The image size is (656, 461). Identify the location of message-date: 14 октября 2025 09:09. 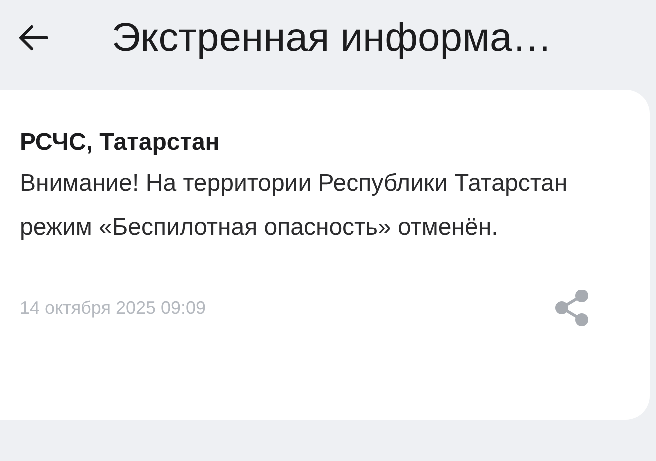
(113, 308).